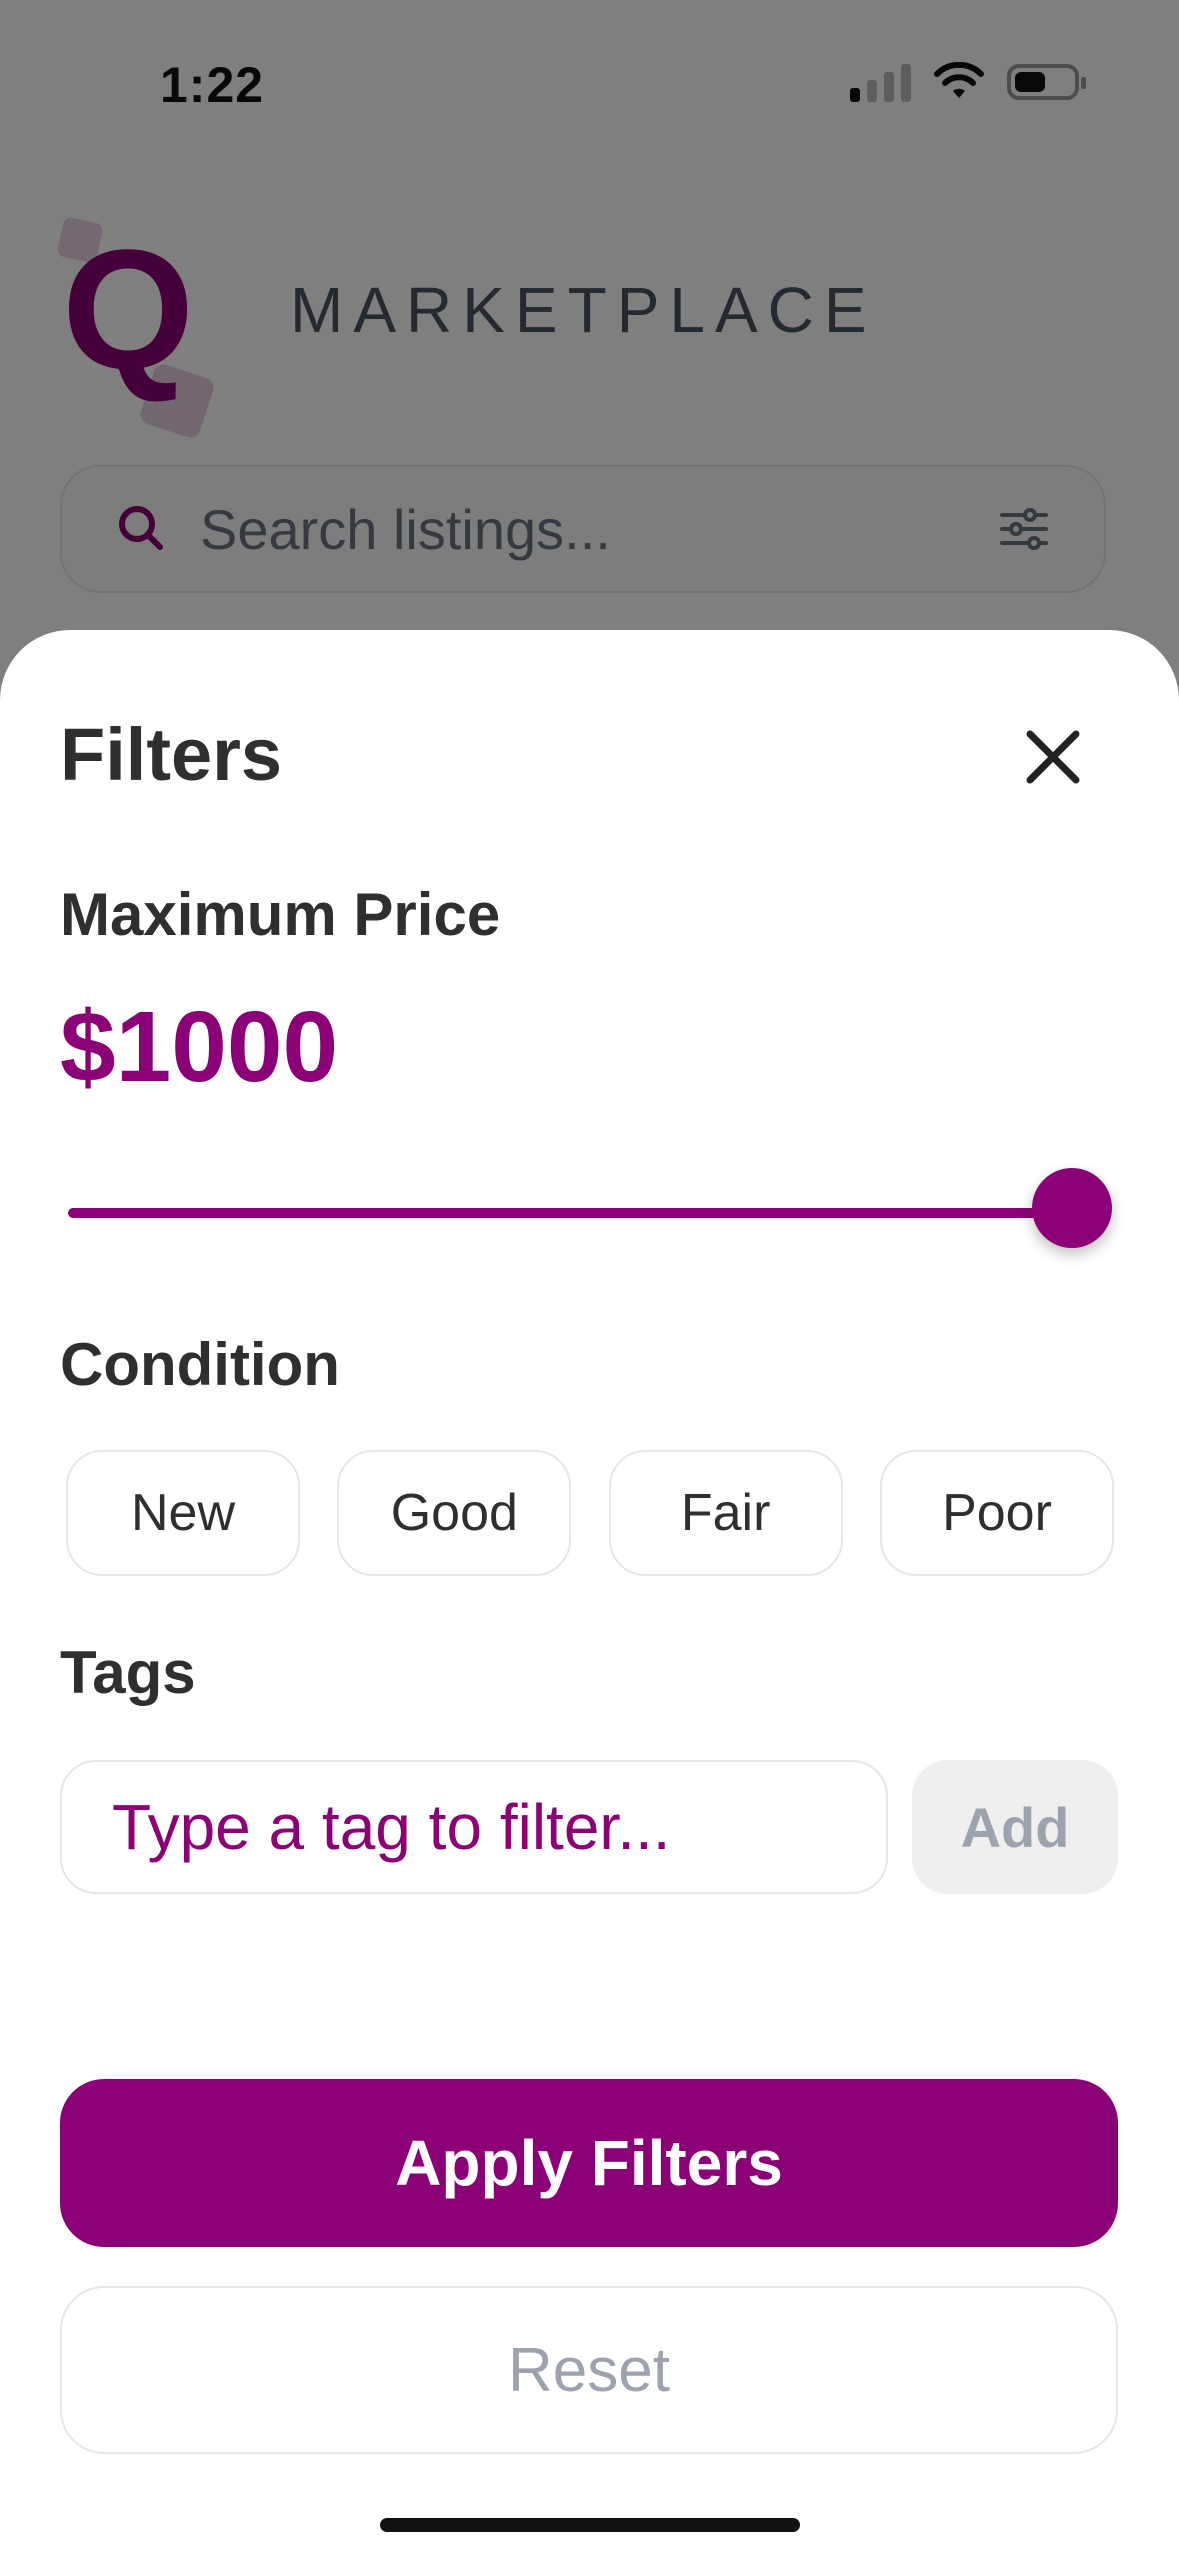 Image resolution: width=1179 pixels, height=2556 pixels. What do you see at coordinates (589, 2370) in the screenshot?
I see `reset-button: Reset` at bounding box center [589, 2370].